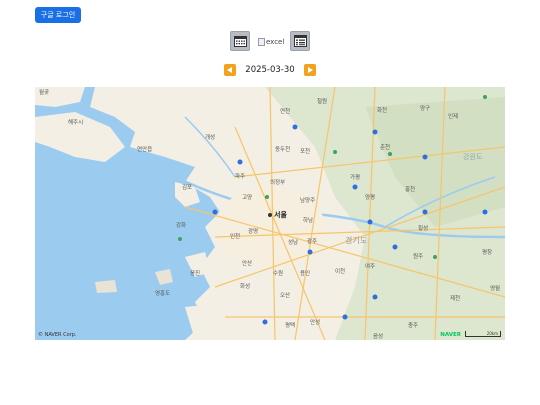 The height and width of the screenshot is (405, 540). What do you see at coordinates (305, 151) in the screenshot?
I see `map-label: 포천` at bounding box center [305, 151].